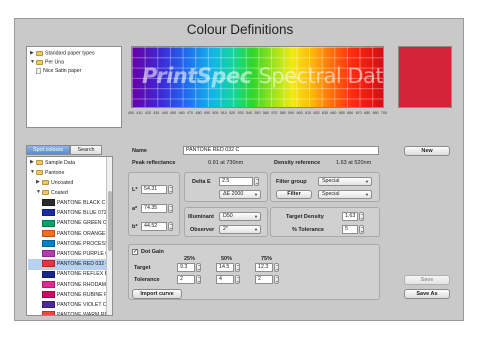  Describe the element at coordinates (85, 314) in the screenshot. I see `colour-label: PANTONE WARM RED C` at that location.